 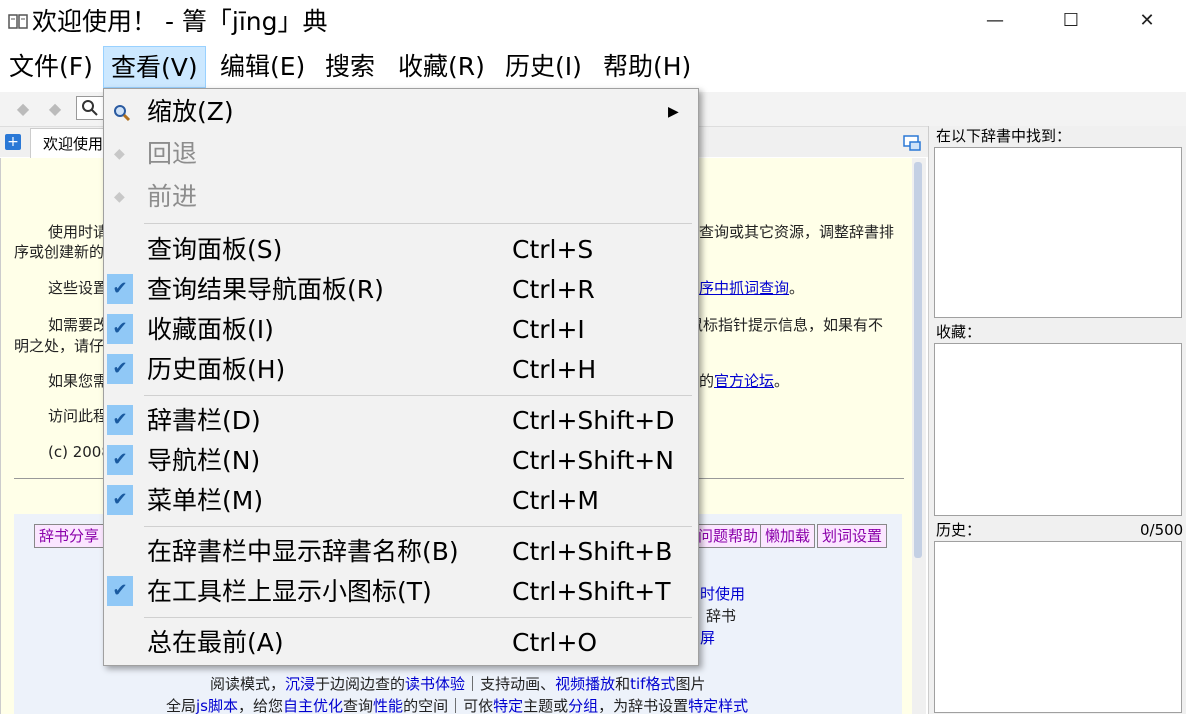 I want to click on help-button: 问题帮助, so click(x=728, y=536).